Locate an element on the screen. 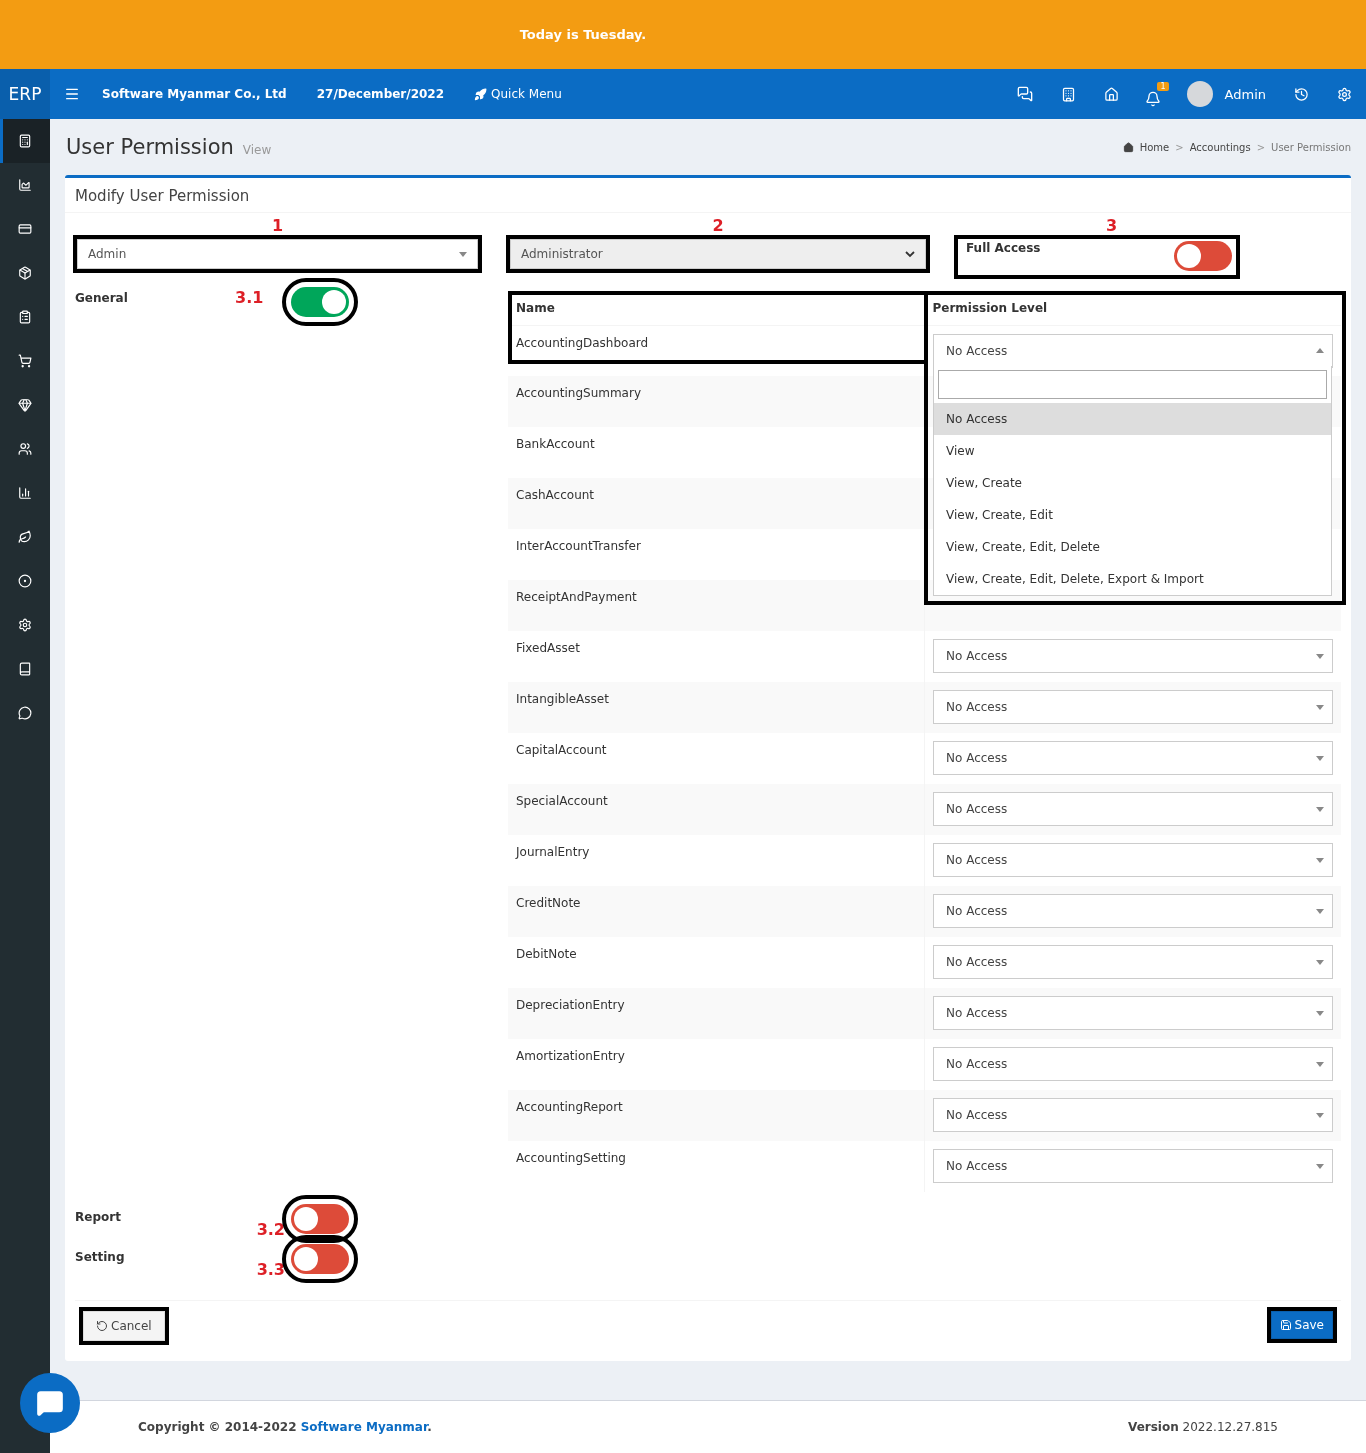 The width and height of the screenshot is (1366, 1453). quick-menu-link: Quick Menu is located at coordinates (518, 94).